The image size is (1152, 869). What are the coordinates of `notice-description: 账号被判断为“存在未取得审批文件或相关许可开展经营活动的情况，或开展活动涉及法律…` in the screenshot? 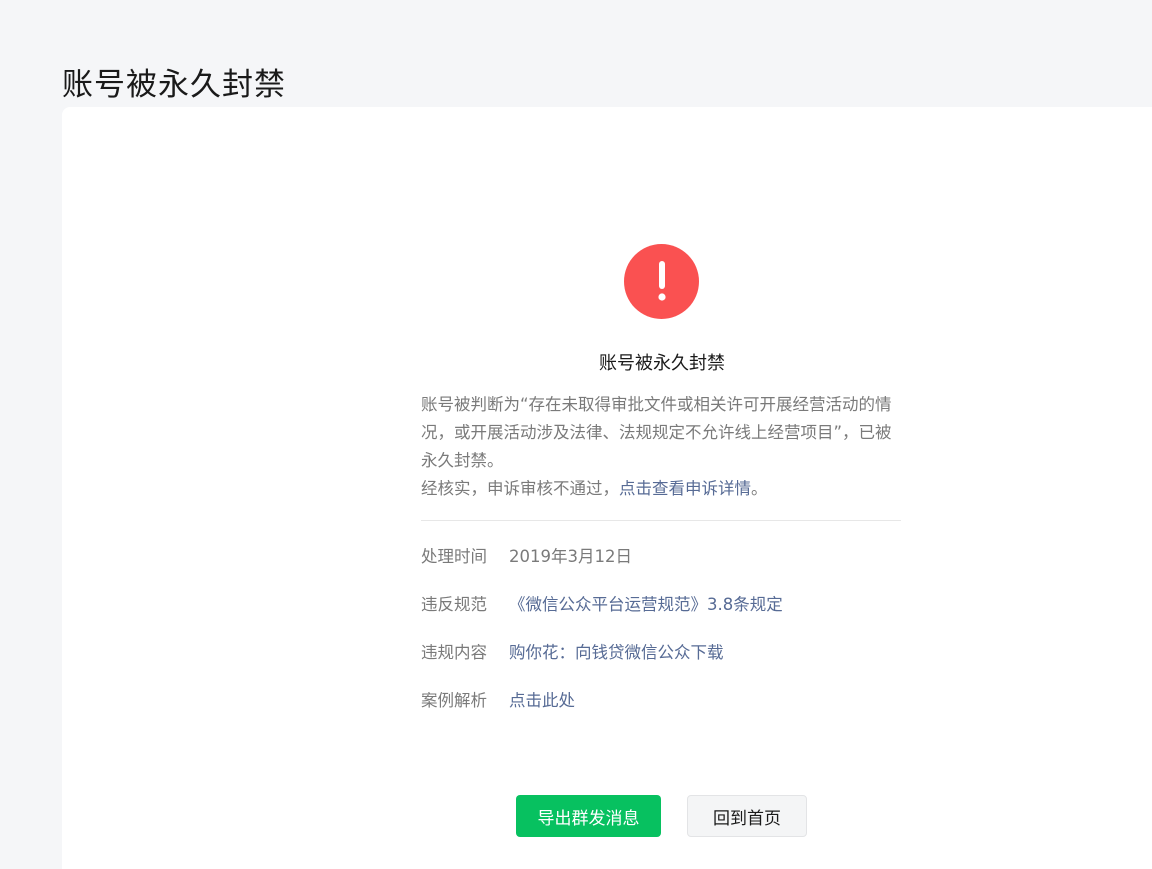 It's located at (663, 447).